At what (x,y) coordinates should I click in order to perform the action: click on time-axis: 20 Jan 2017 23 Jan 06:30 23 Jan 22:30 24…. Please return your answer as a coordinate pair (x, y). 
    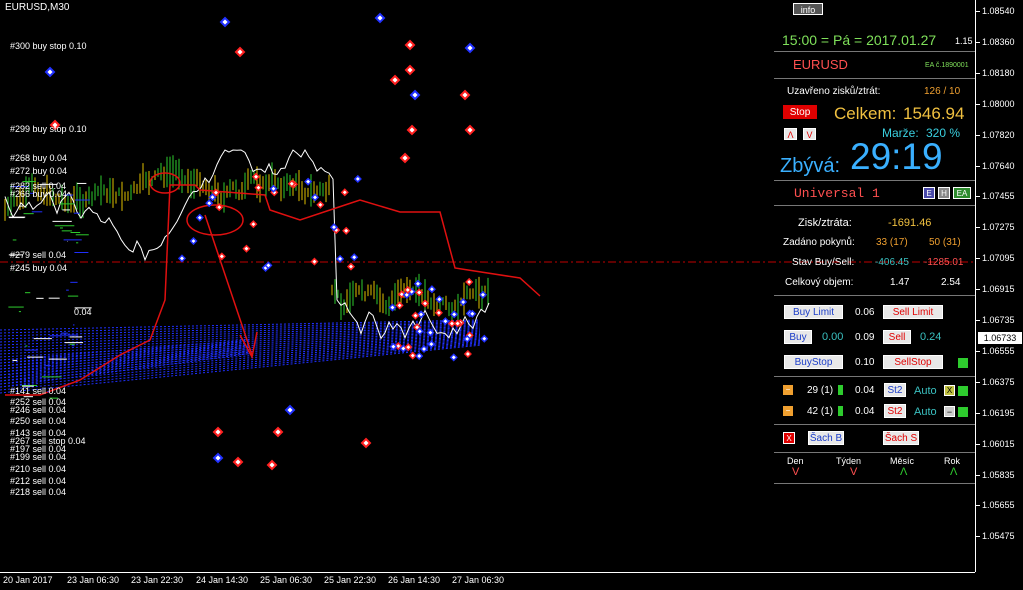
    Looking at the image, I should click on (487, 581).